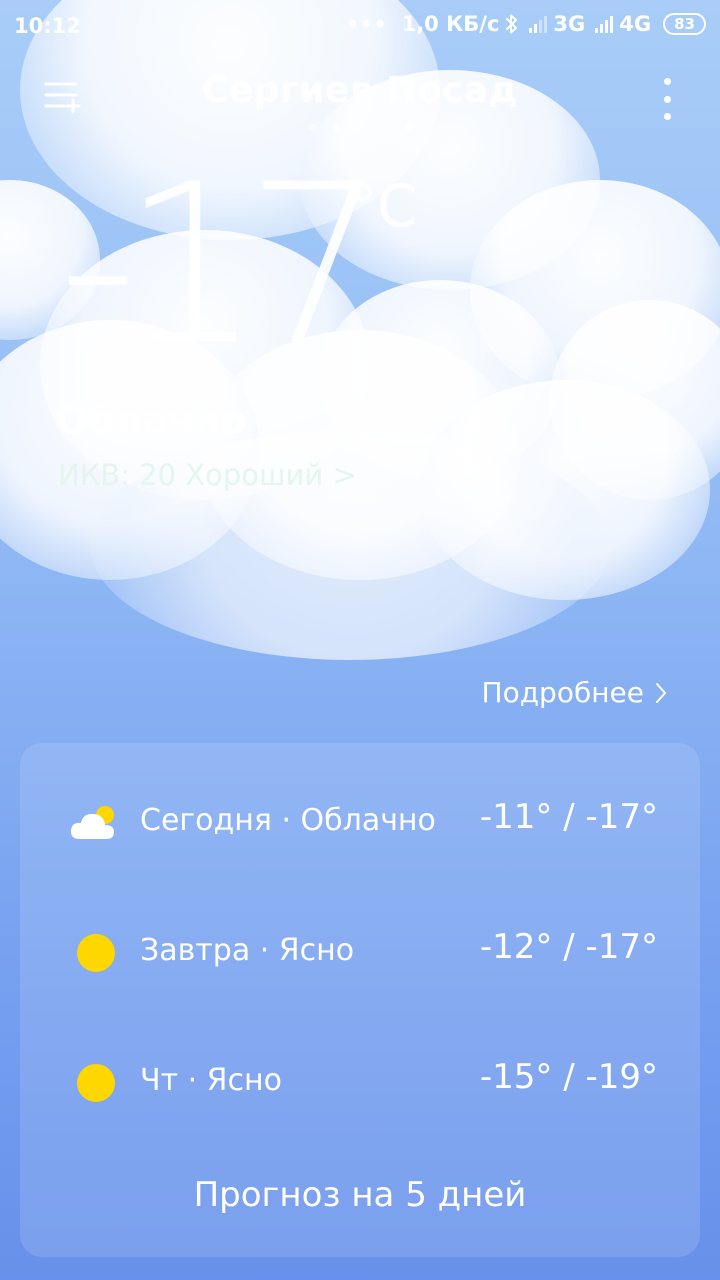 This screenshot has height=1280, width=720. I want to click on temperature-unit: °C, so click(383, 206).